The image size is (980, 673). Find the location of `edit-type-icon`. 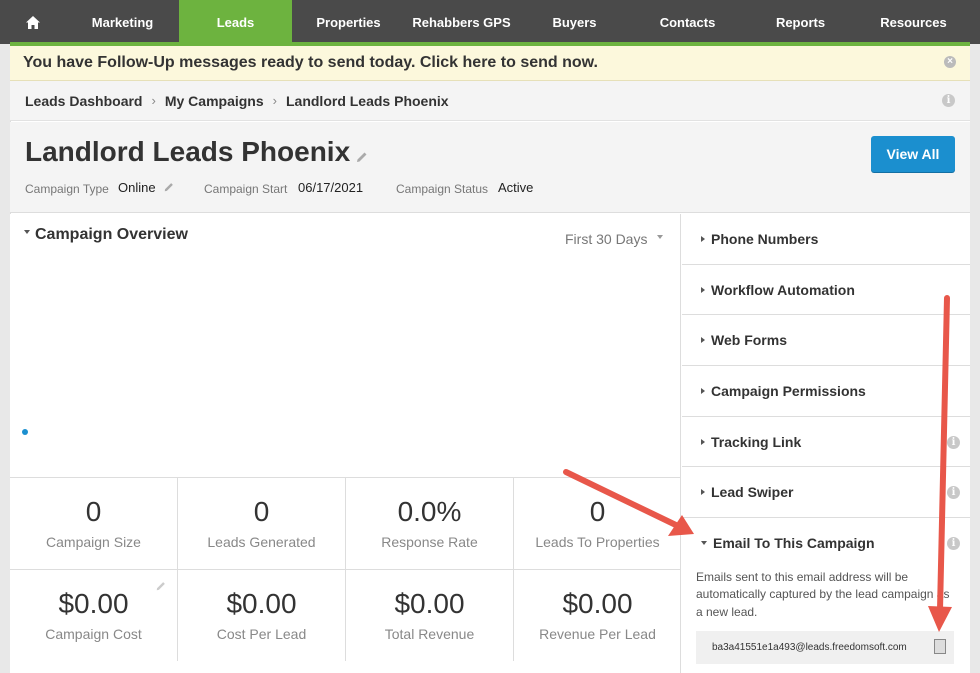

edit-type-icon is located at coordinates (169, 187).